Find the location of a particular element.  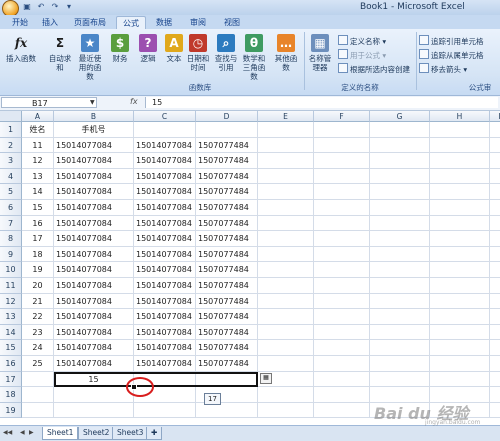

cell: 21 is located at coordinates (38, 301).